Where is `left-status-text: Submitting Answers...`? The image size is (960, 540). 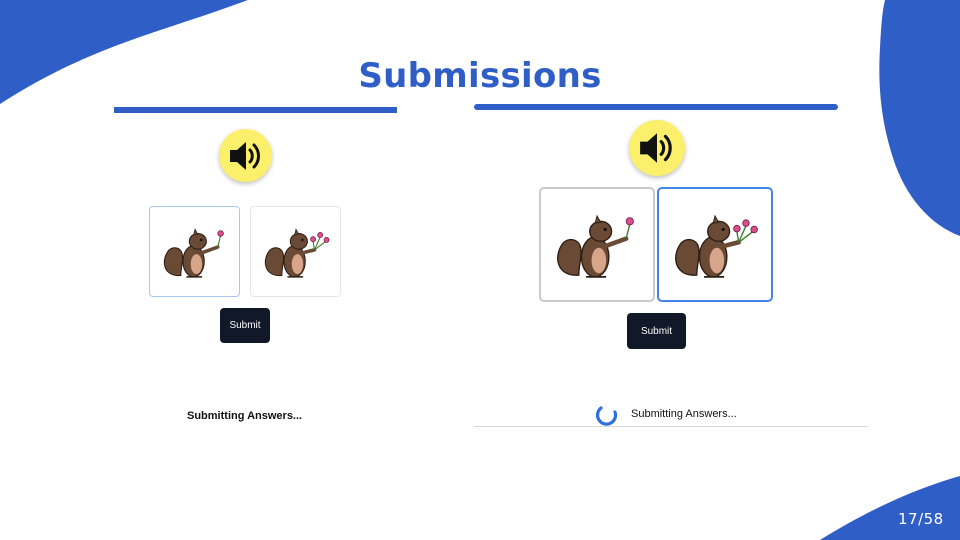
left-status-text: Submitting Answers... is located at coordinates (245, 416).